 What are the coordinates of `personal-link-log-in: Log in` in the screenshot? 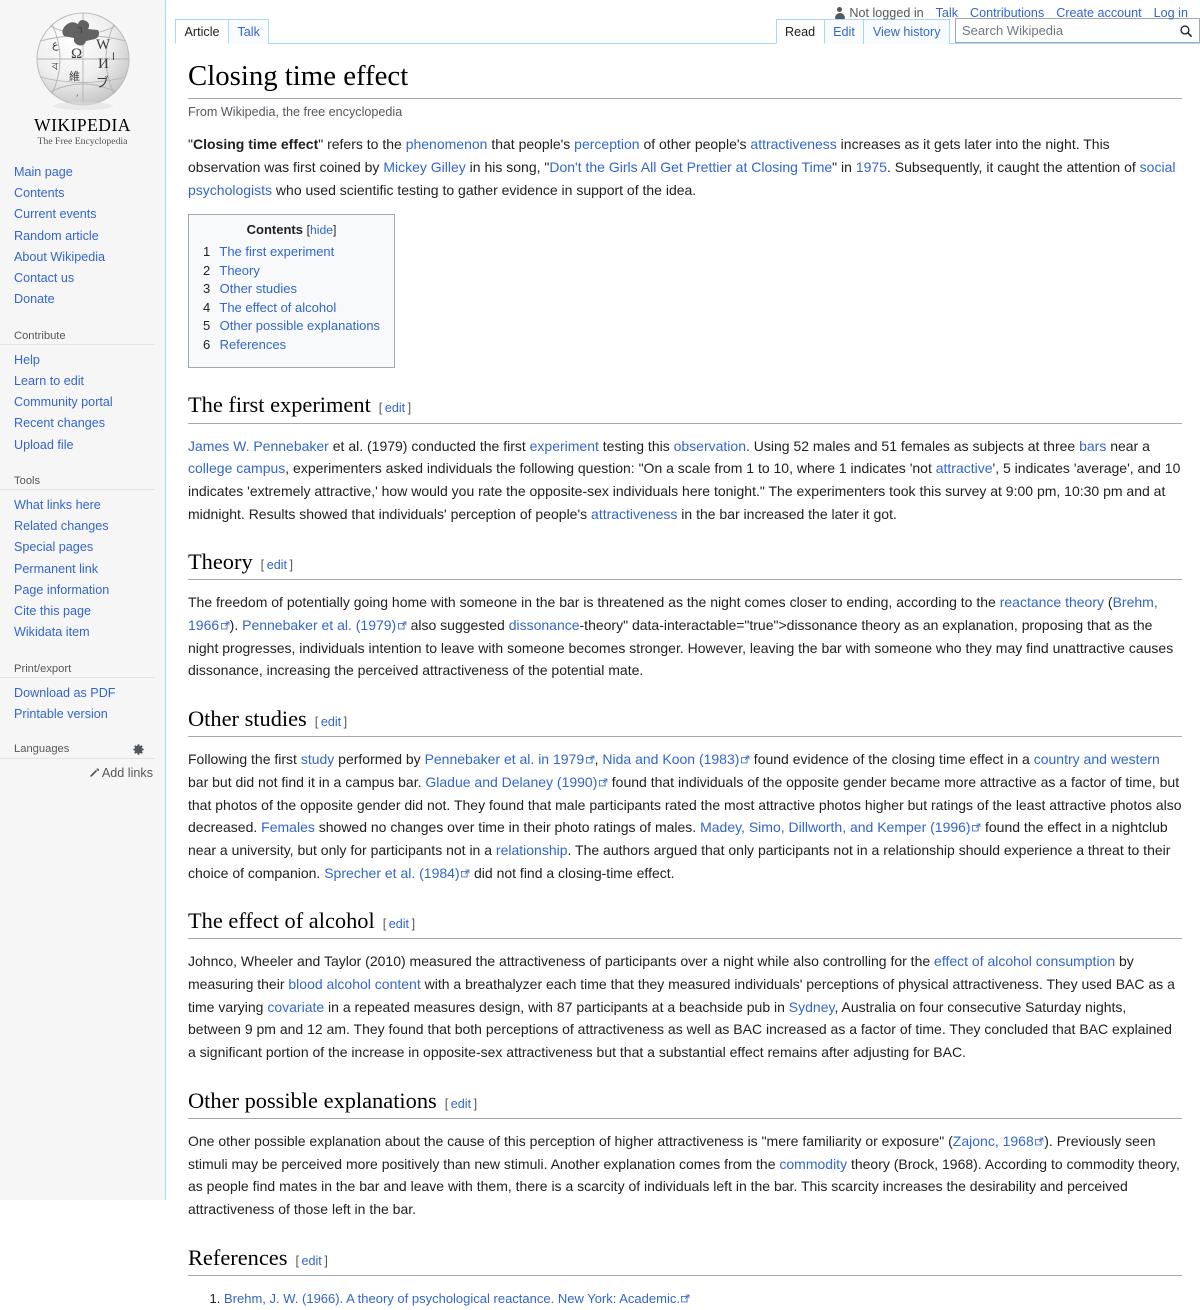 It's located at (1171, 13).